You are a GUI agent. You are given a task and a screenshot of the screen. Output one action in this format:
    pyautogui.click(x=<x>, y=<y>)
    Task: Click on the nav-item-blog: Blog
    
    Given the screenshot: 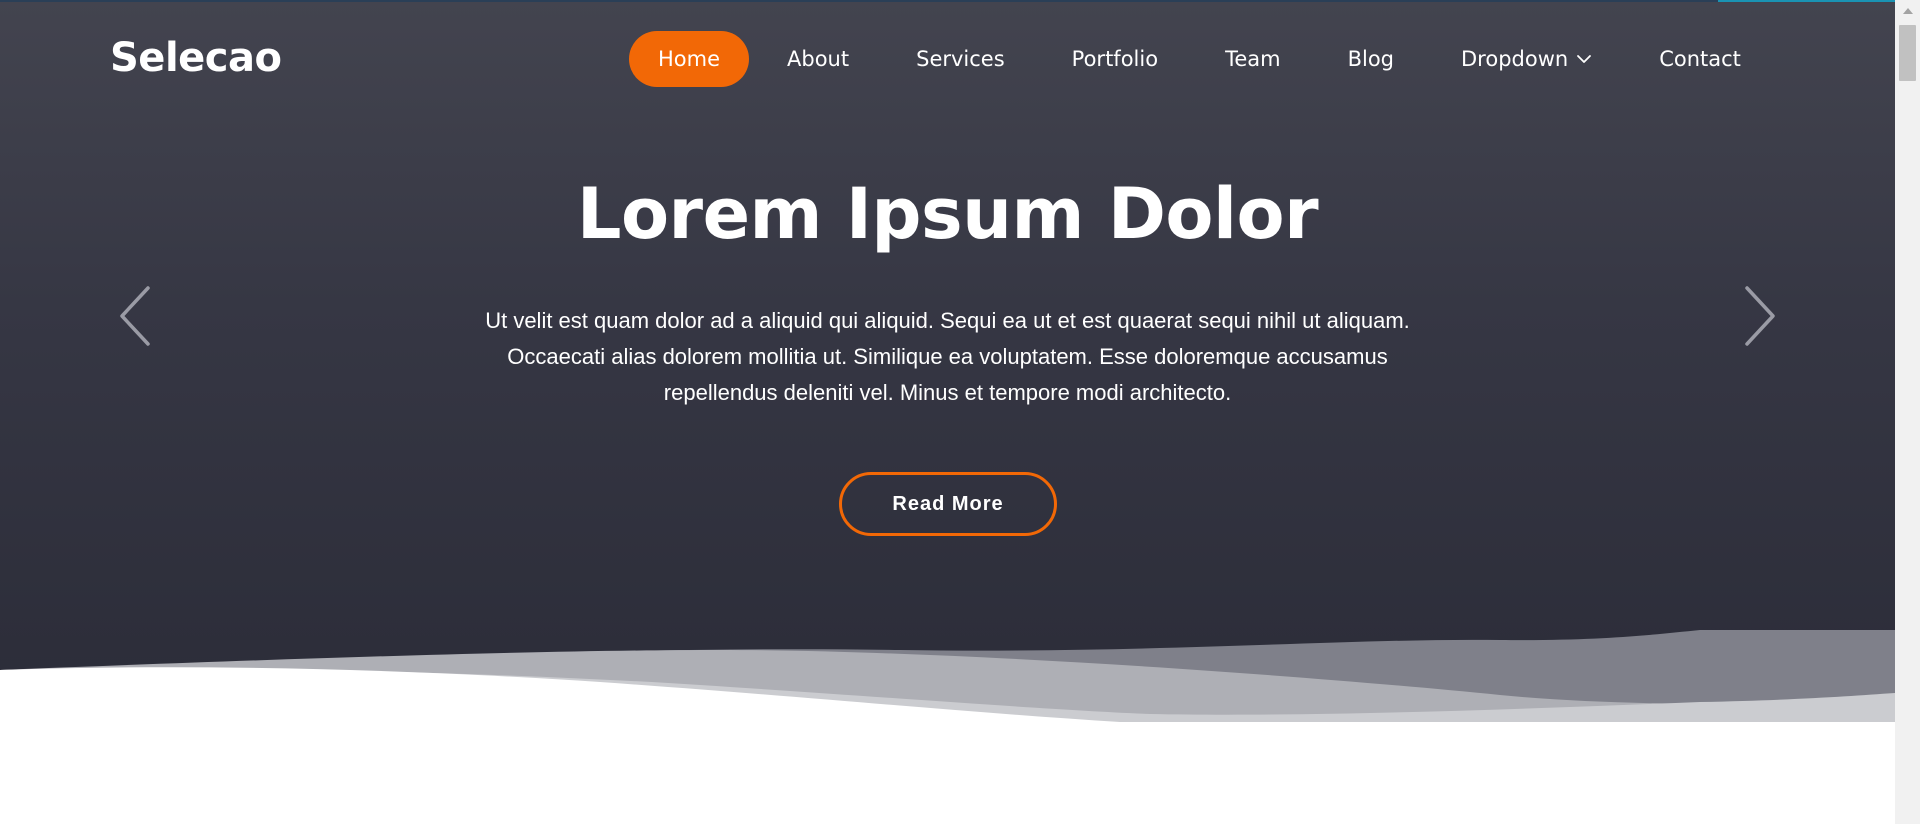 What is the action you would take?
    pyautogui.click(x=1371, y=59)
    